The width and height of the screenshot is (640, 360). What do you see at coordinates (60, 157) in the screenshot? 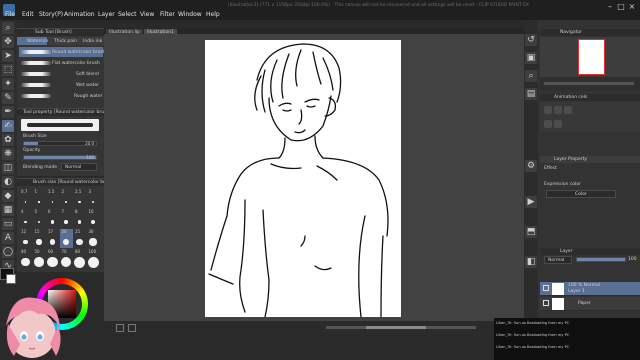
I see `opacity-slider: 100` at bounding box center [60, 157].